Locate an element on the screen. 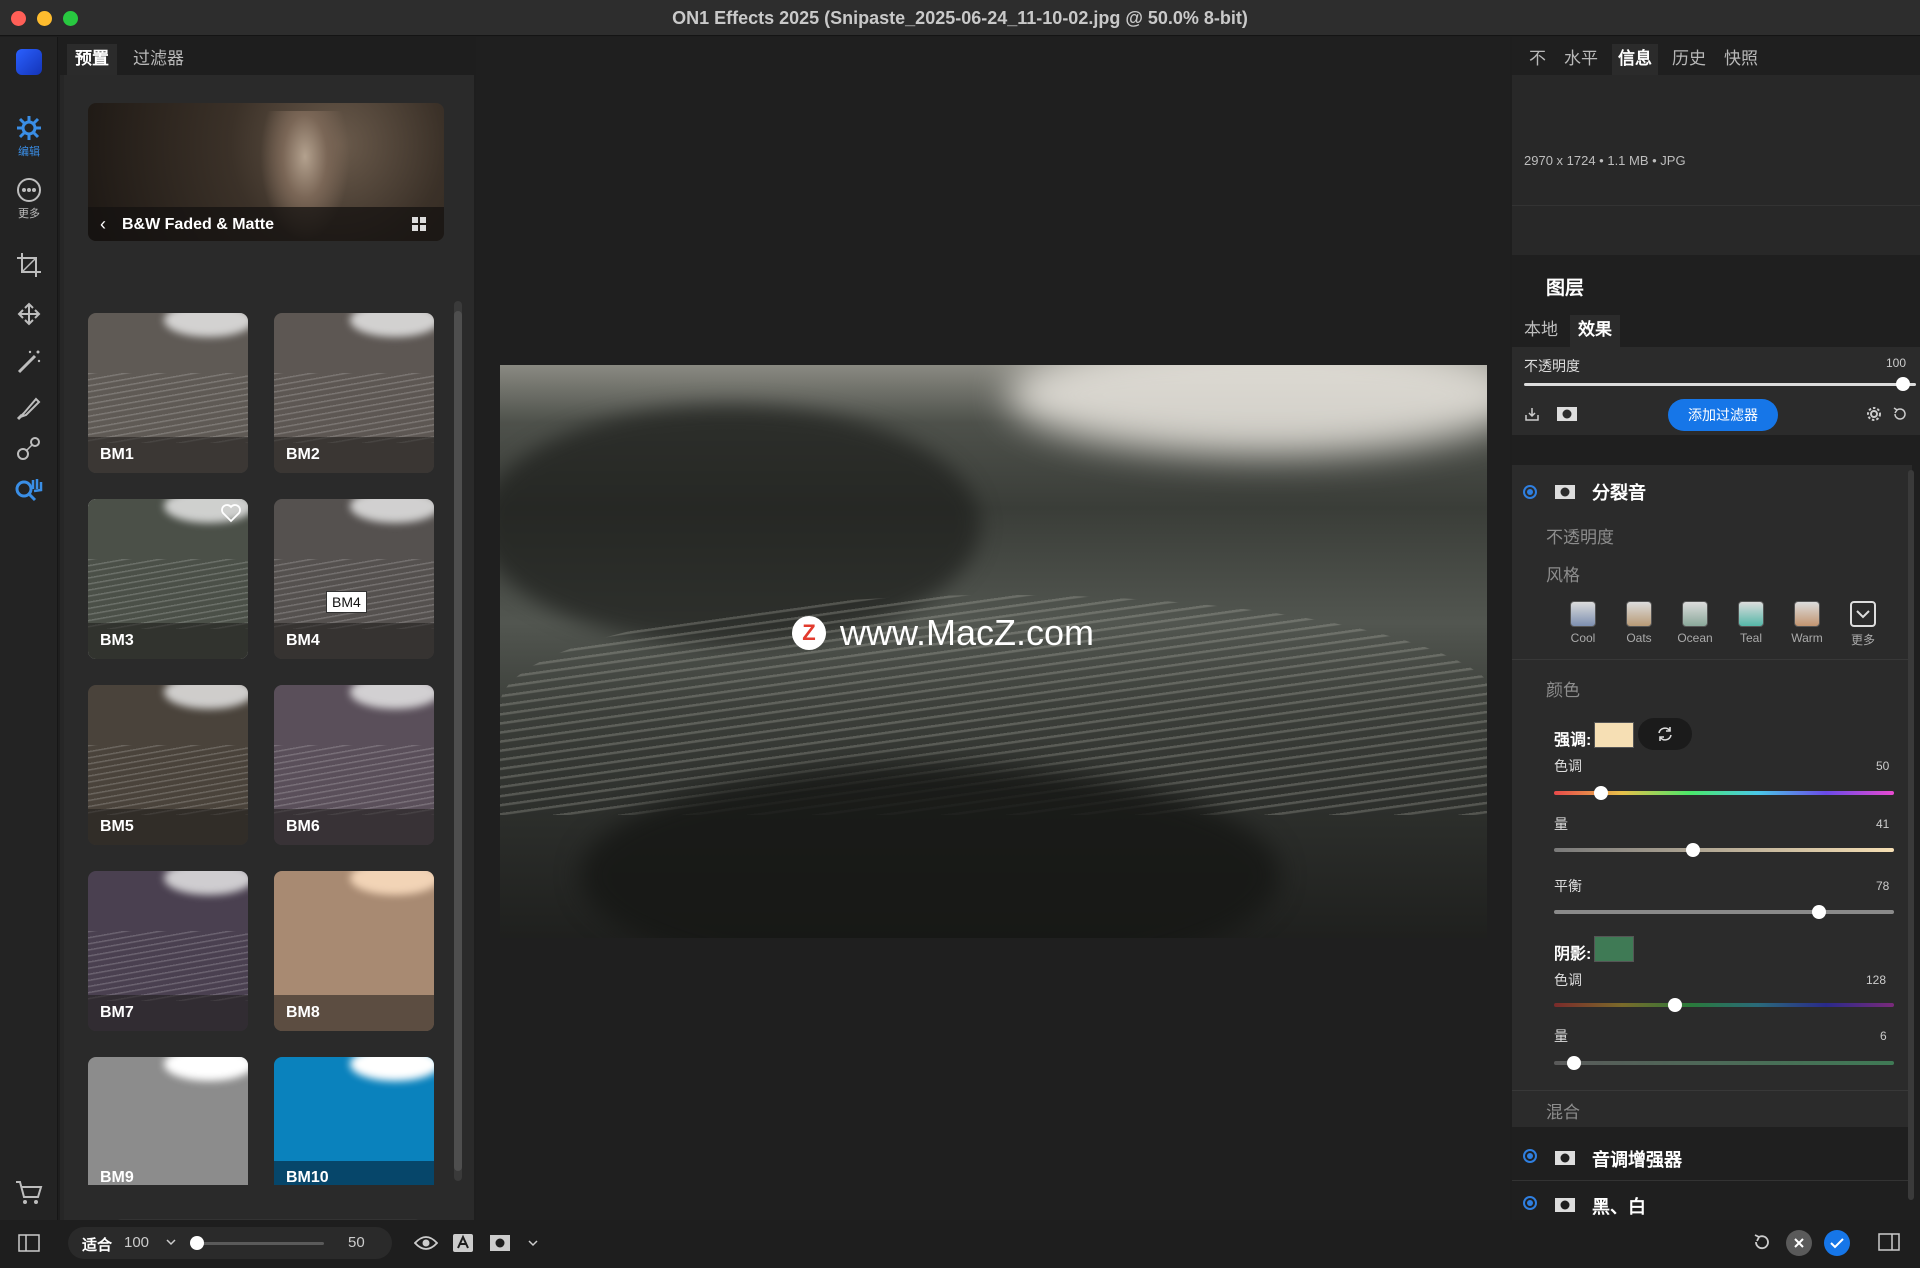  style-more: 更多 is located at coordinates (1863, 624).